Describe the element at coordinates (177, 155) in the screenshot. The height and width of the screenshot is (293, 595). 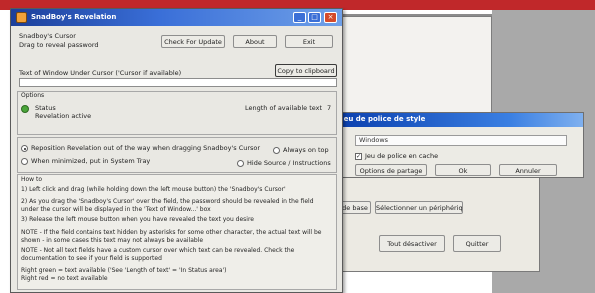
I see `options-group` at that location.